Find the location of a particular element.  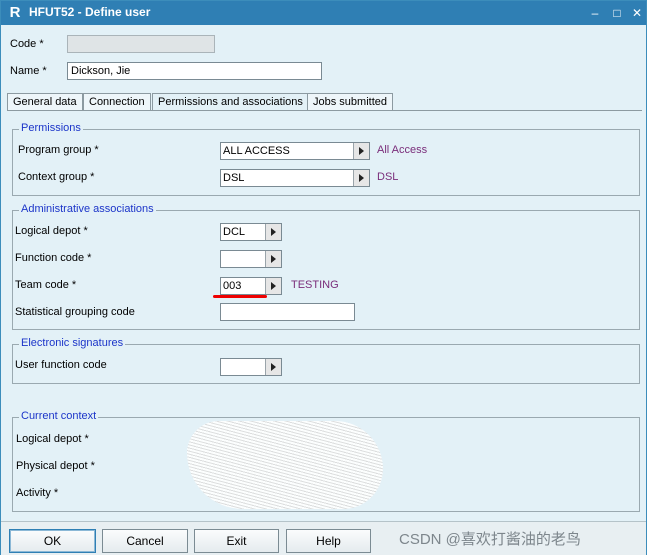

exit-button: Exit is located at coordinates (236, 541).